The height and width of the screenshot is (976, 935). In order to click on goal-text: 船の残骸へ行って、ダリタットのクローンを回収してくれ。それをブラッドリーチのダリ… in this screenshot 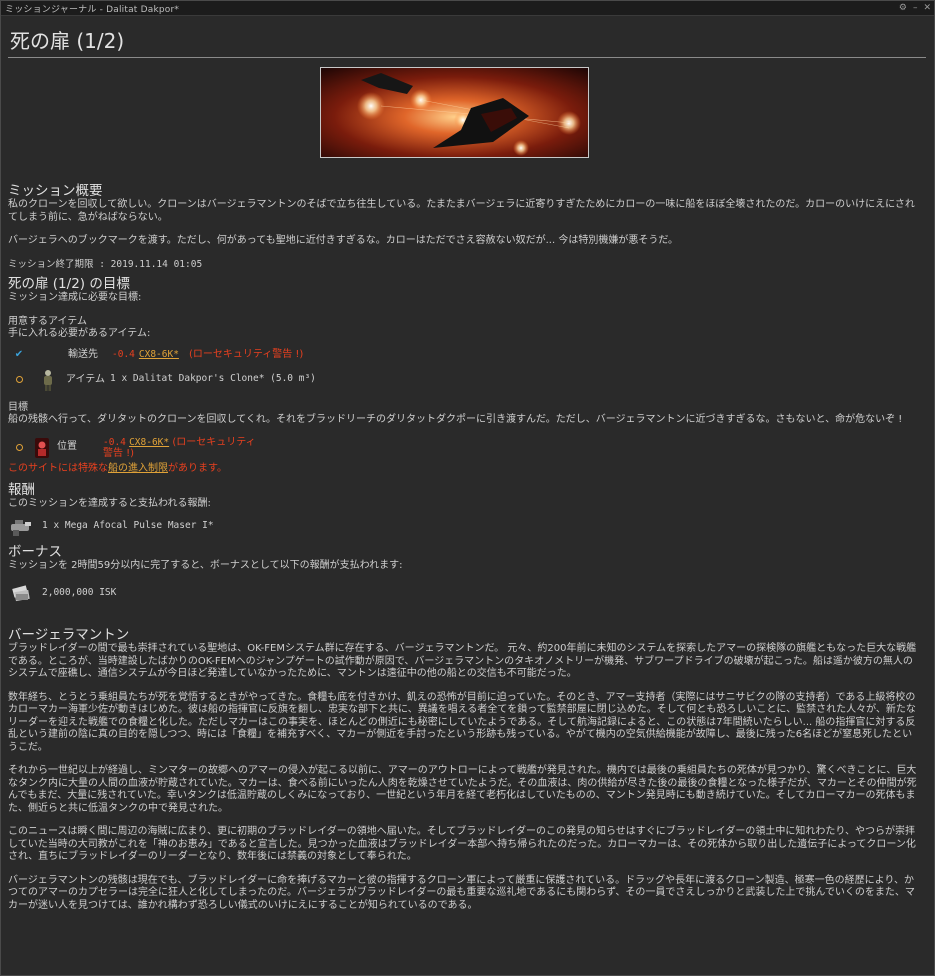, I will do `click(455, 419)`.